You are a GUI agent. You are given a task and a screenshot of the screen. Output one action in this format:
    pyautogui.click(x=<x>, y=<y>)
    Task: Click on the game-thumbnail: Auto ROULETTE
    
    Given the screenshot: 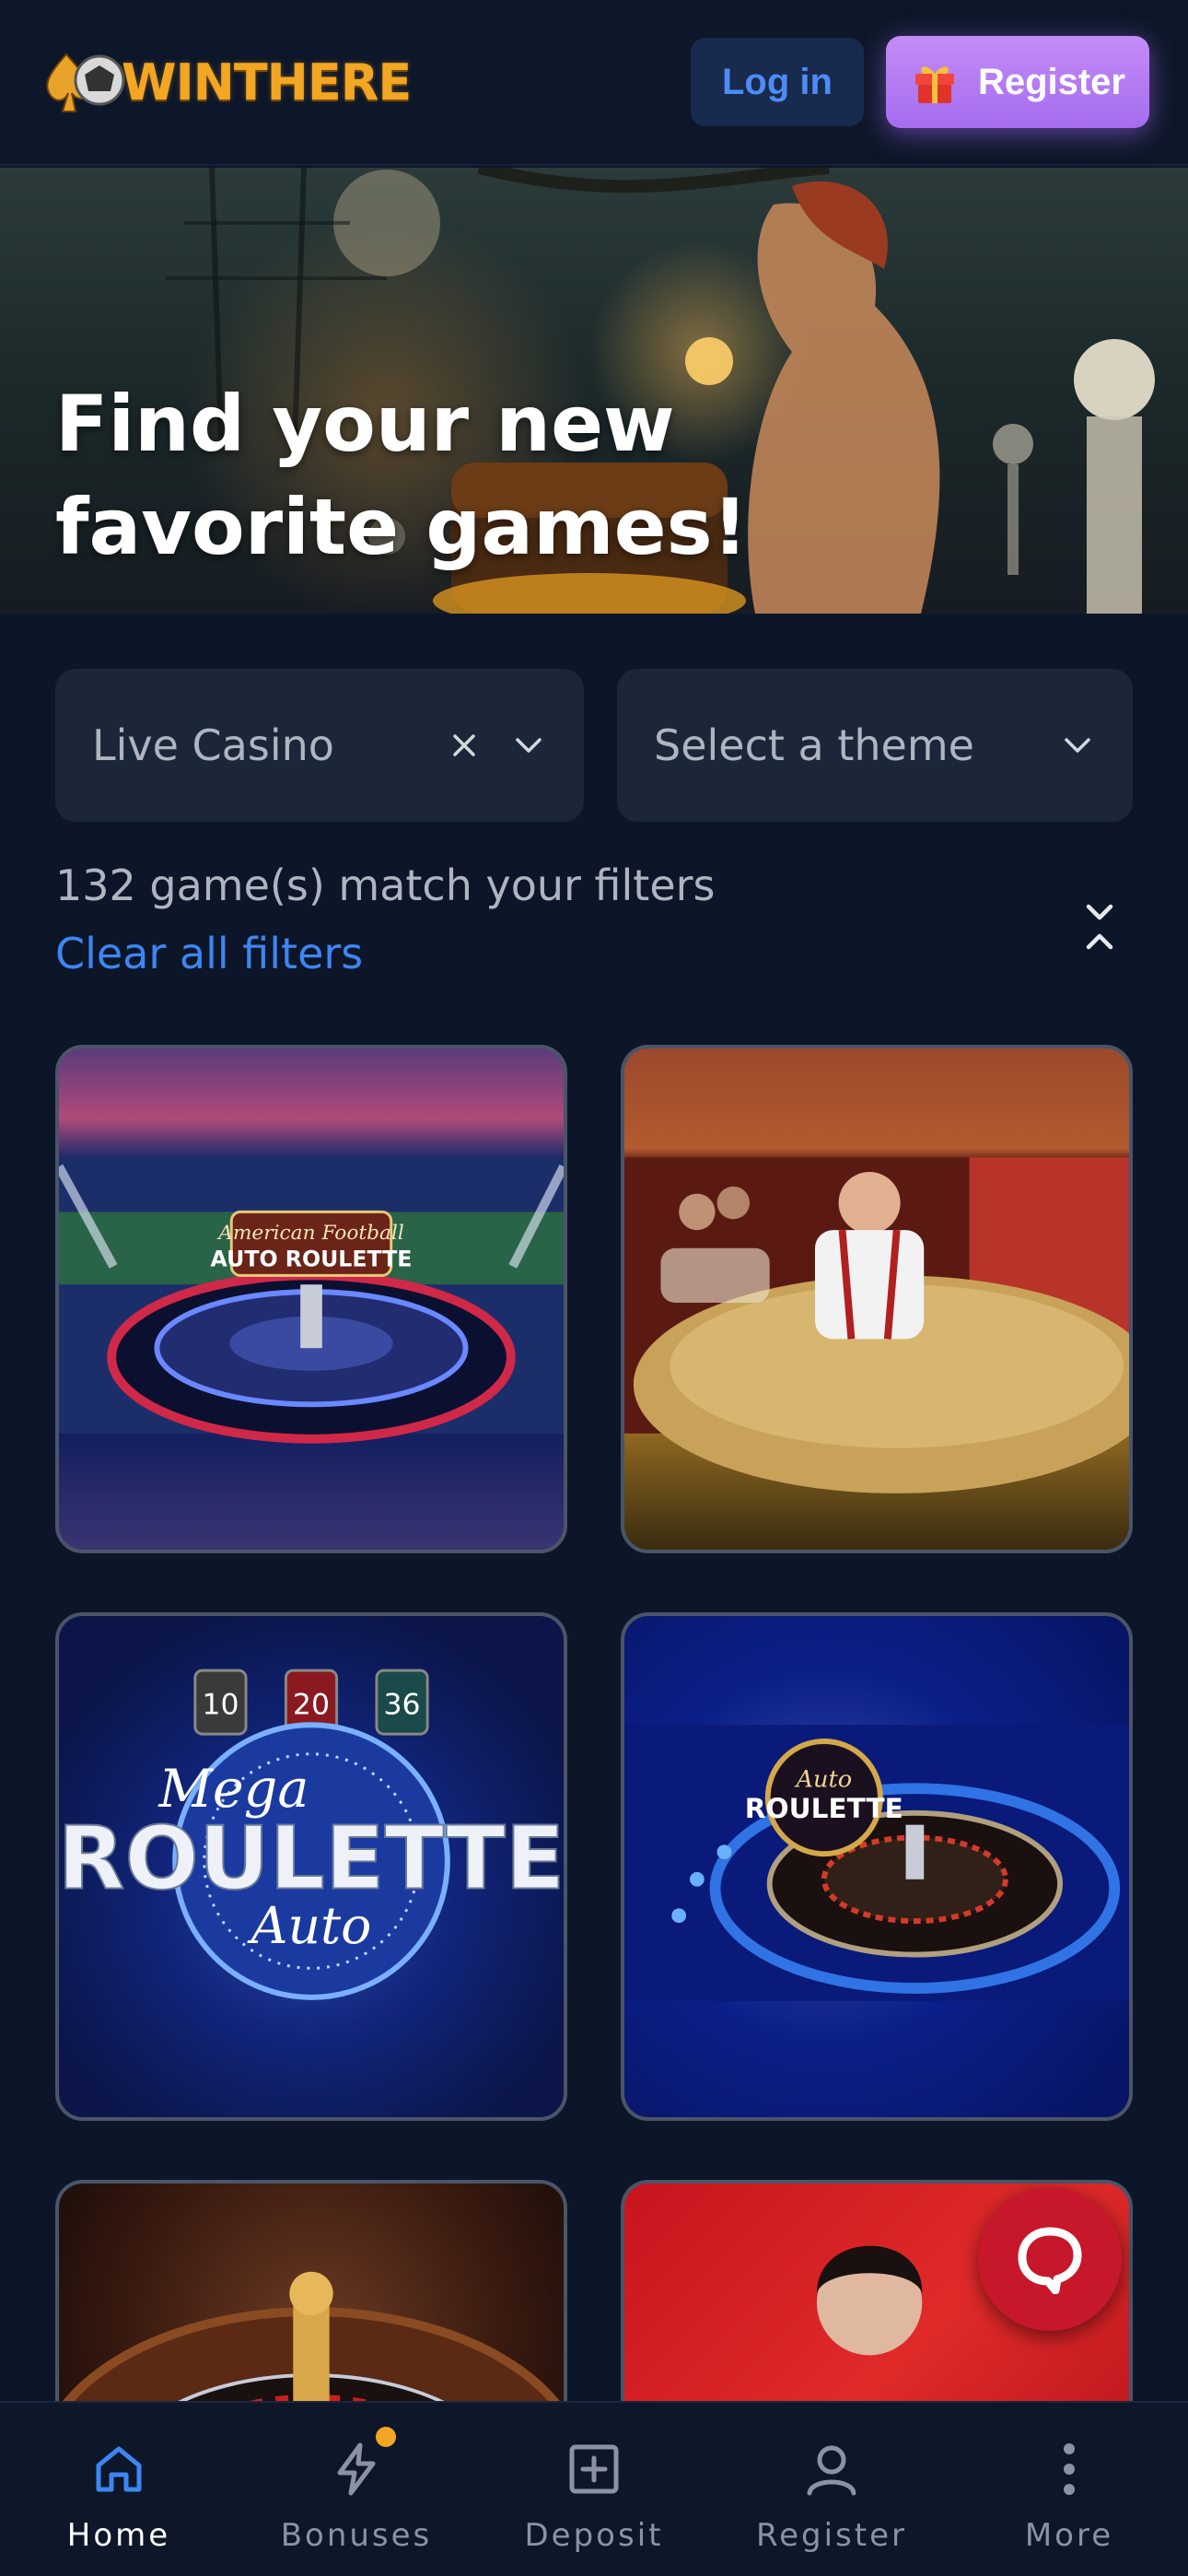 What is the action you would take?
    pyautogui.click(x=876, y=1863)
    